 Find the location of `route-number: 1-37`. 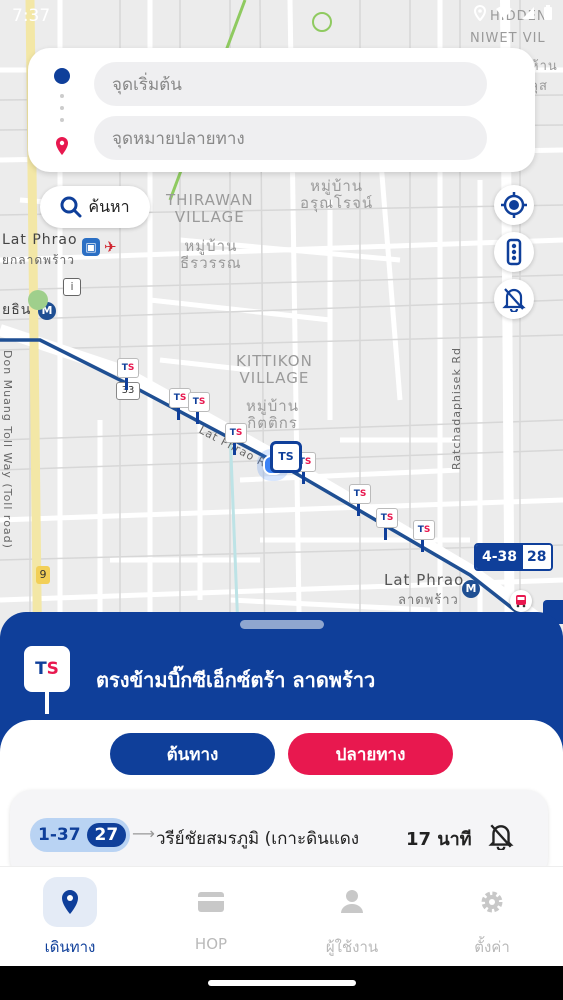

route-number: 1-37 is located at coordinates (59, 835).